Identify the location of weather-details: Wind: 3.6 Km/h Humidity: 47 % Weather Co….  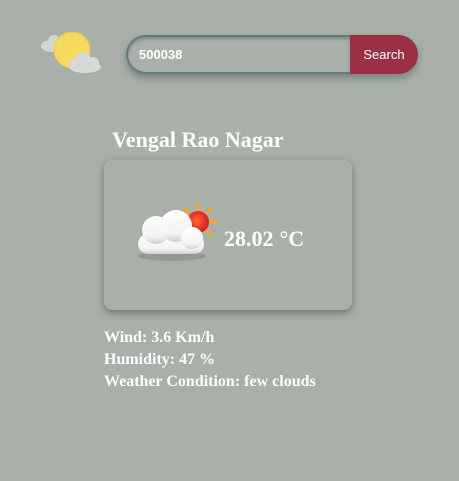
(210, 360).